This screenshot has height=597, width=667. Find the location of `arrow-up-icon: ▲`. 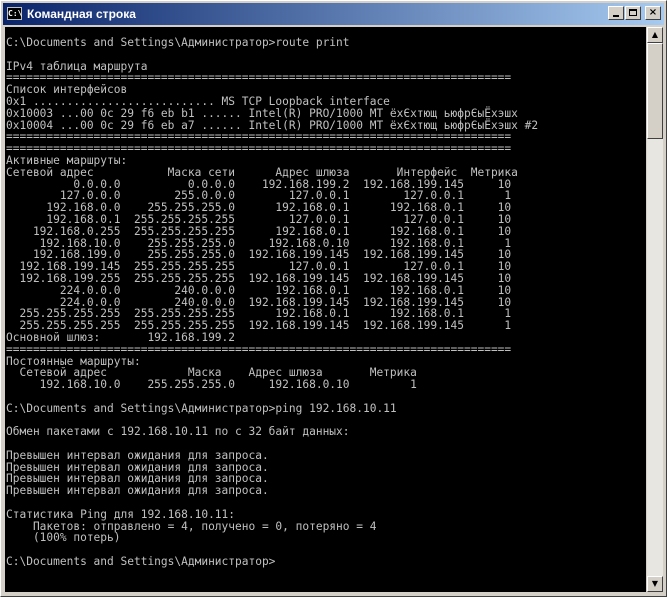

arrow-up-icon: ▲ is located at coordinates (655, 34).